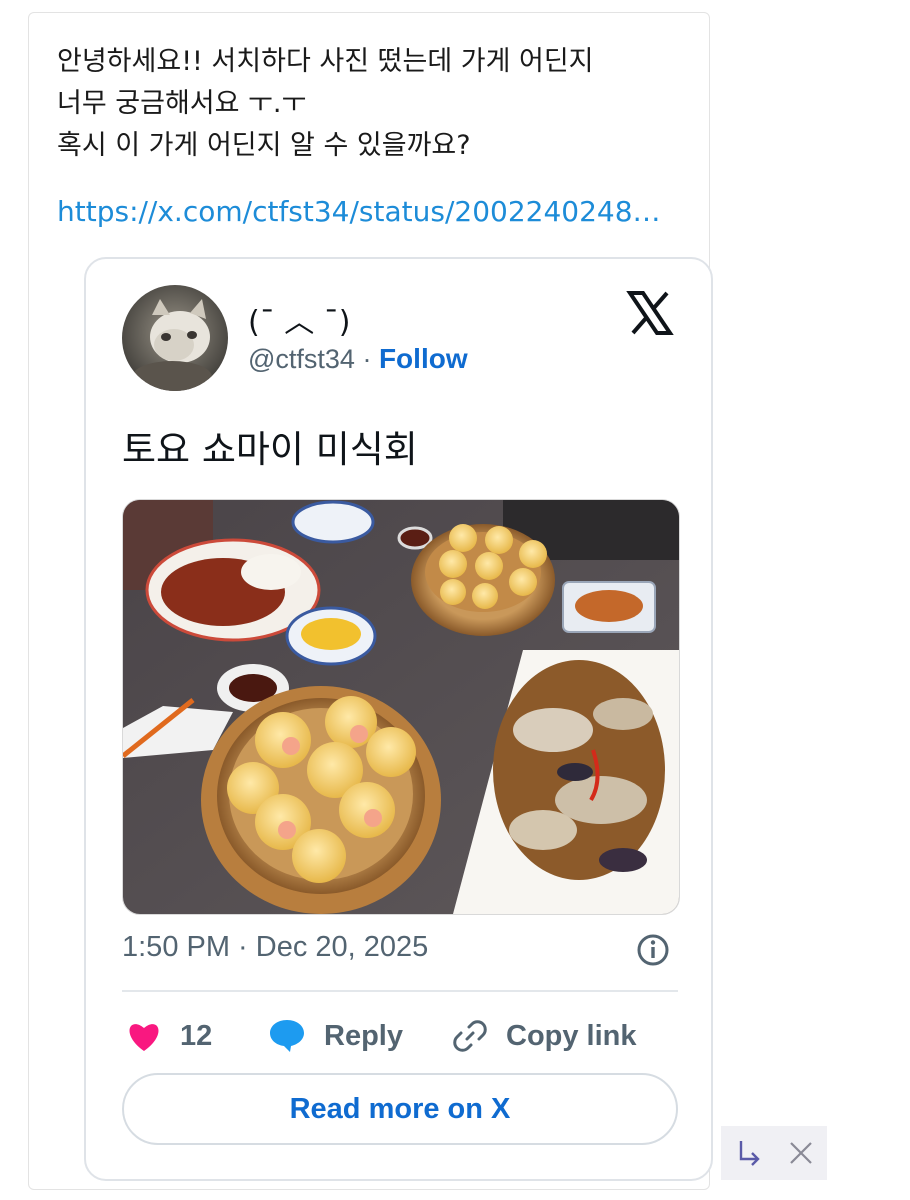 The height and width of the screenshot is (1200, 910). I want to click on close-icon, so click(801, 1153).